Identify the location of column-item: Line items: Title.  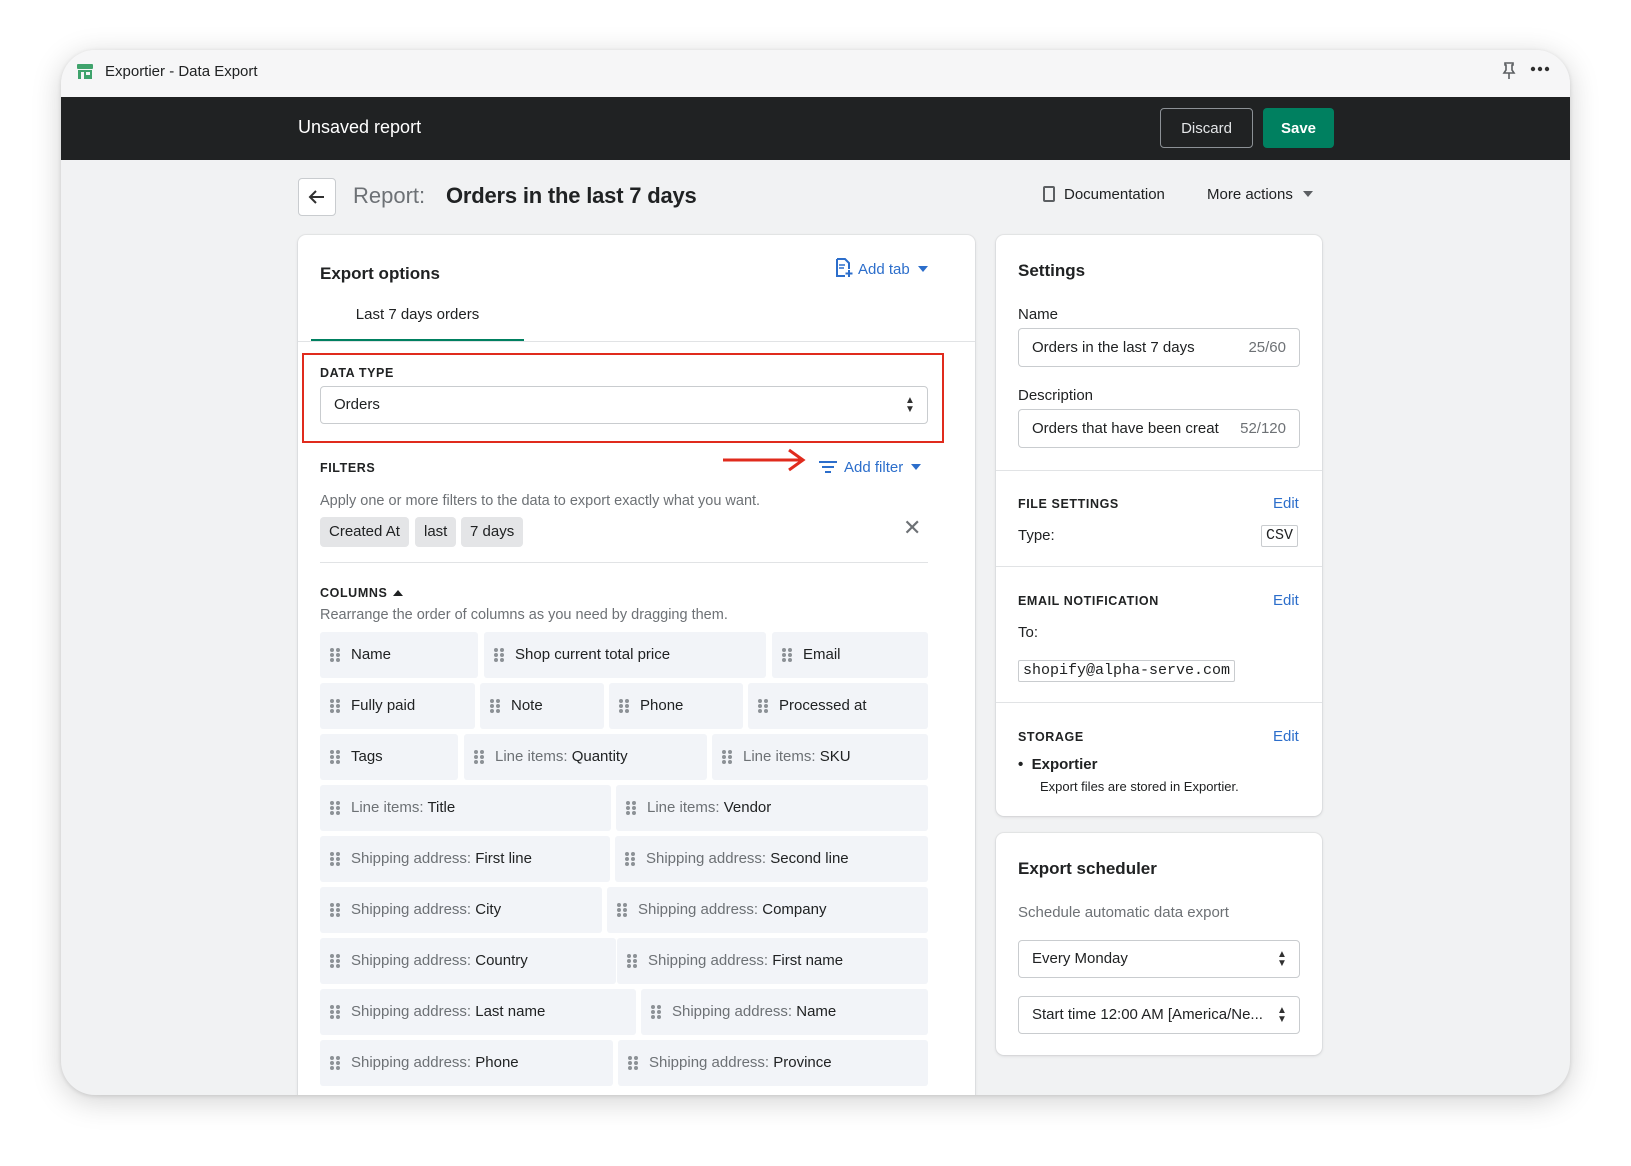
(465, 808).